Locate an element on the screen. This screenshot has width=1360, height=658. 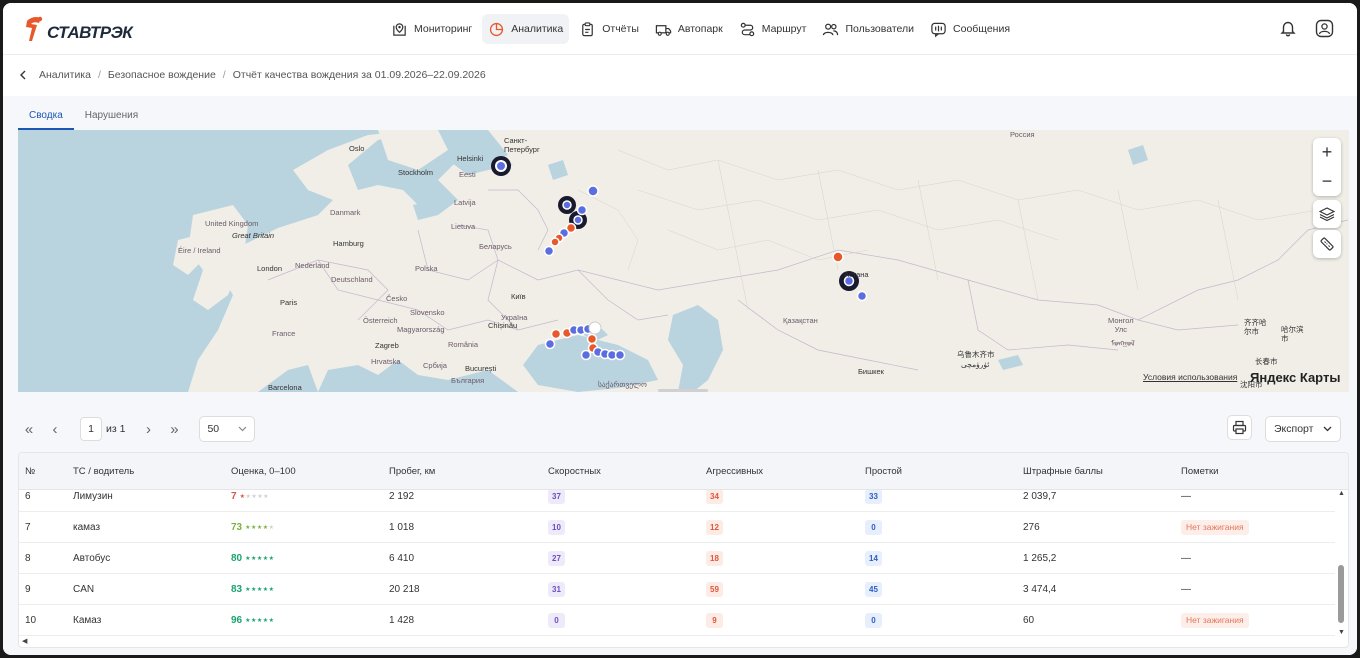
nav-item-messages: Сообщения is located at coordinates (970, 29).